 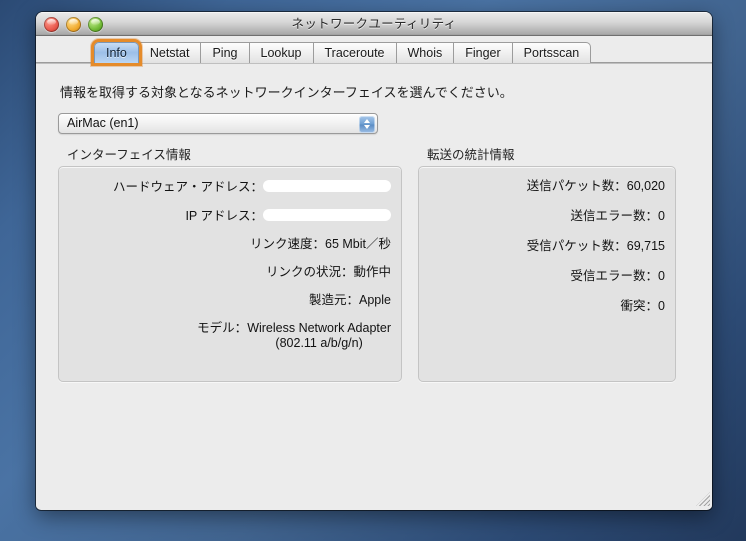 What do you see at coordinates (286, 92) in the screenshot?
I see `instruction-text: 情報を取得する対象となるネットワークインターフェイスを選んでください。` at bounding box center [286, 92].